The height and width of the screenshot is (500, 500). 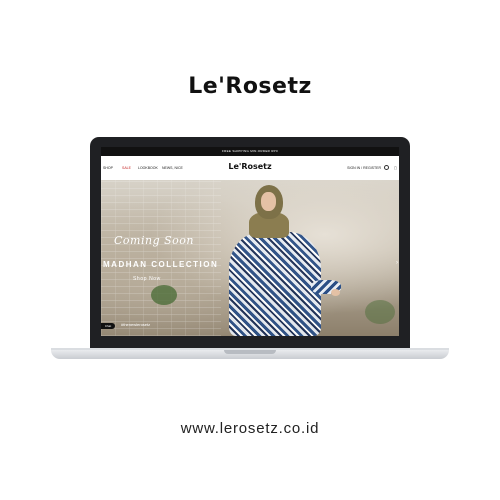 I want to click on announcement-bar: FREE SHIPPING MIN.ORDER RP0, so click(x=250, y=151).